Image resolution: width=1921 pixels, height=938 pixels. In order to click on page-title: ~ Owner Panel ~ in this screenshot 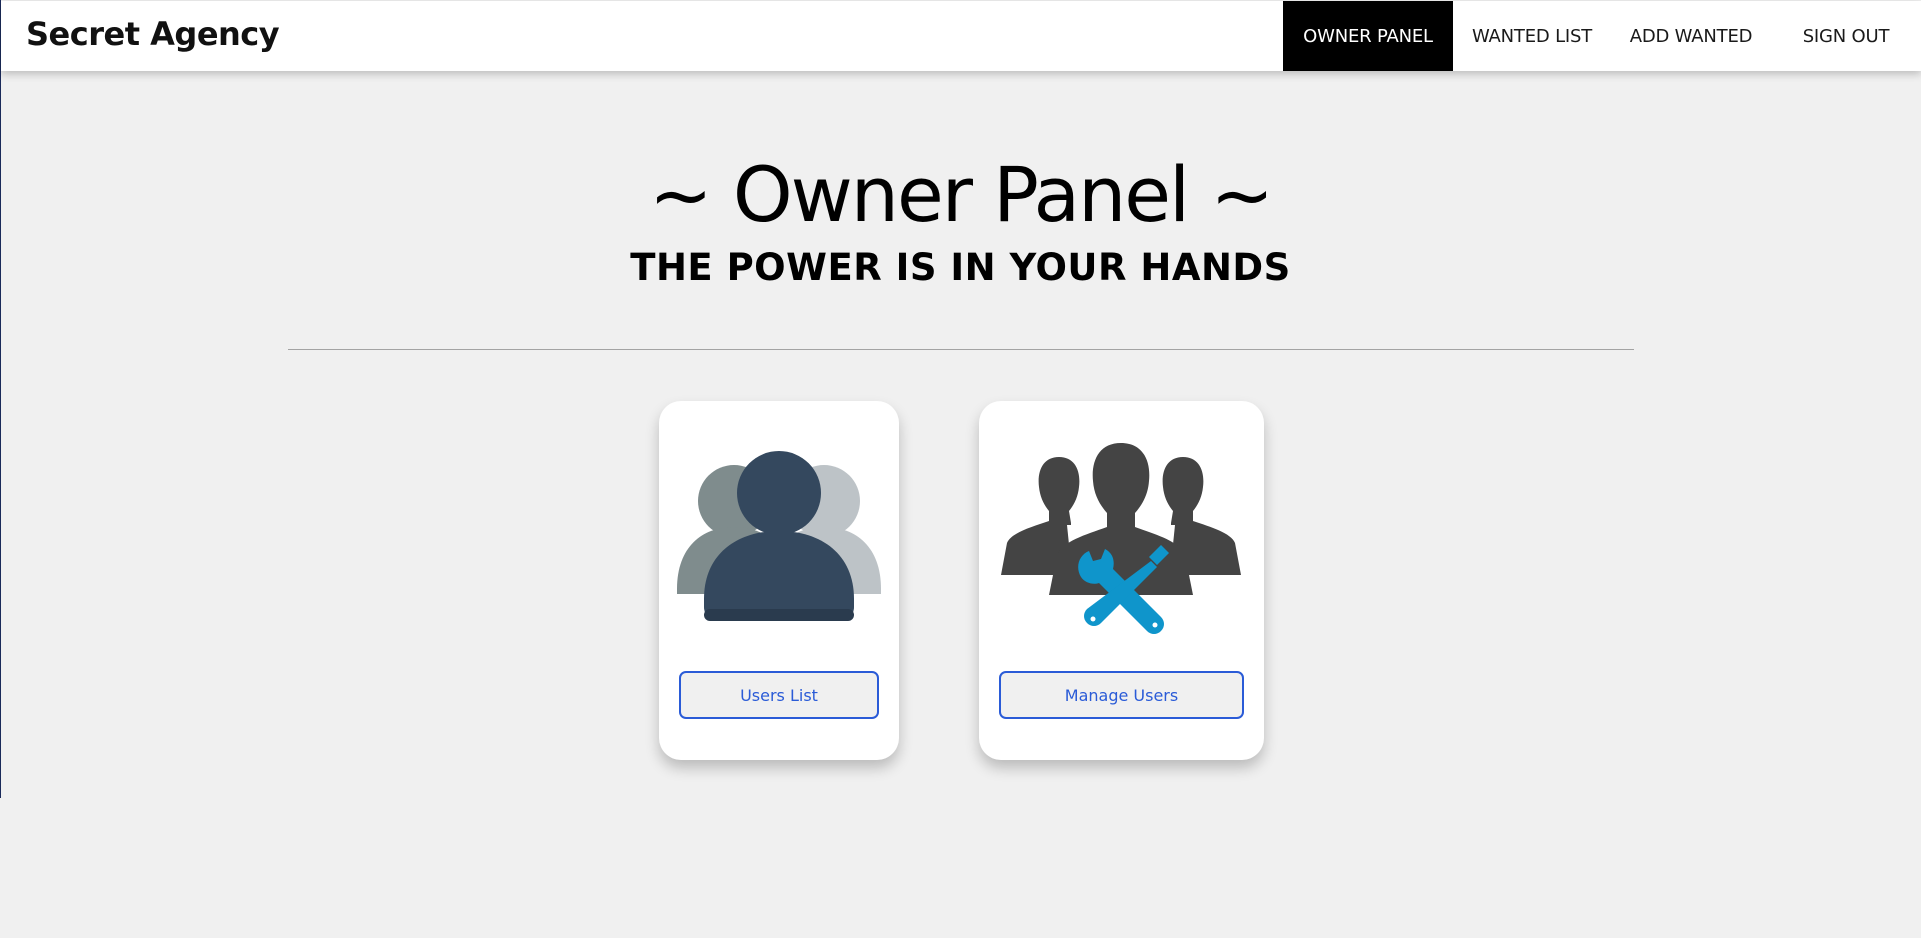, I will do `click(961, 194)`.